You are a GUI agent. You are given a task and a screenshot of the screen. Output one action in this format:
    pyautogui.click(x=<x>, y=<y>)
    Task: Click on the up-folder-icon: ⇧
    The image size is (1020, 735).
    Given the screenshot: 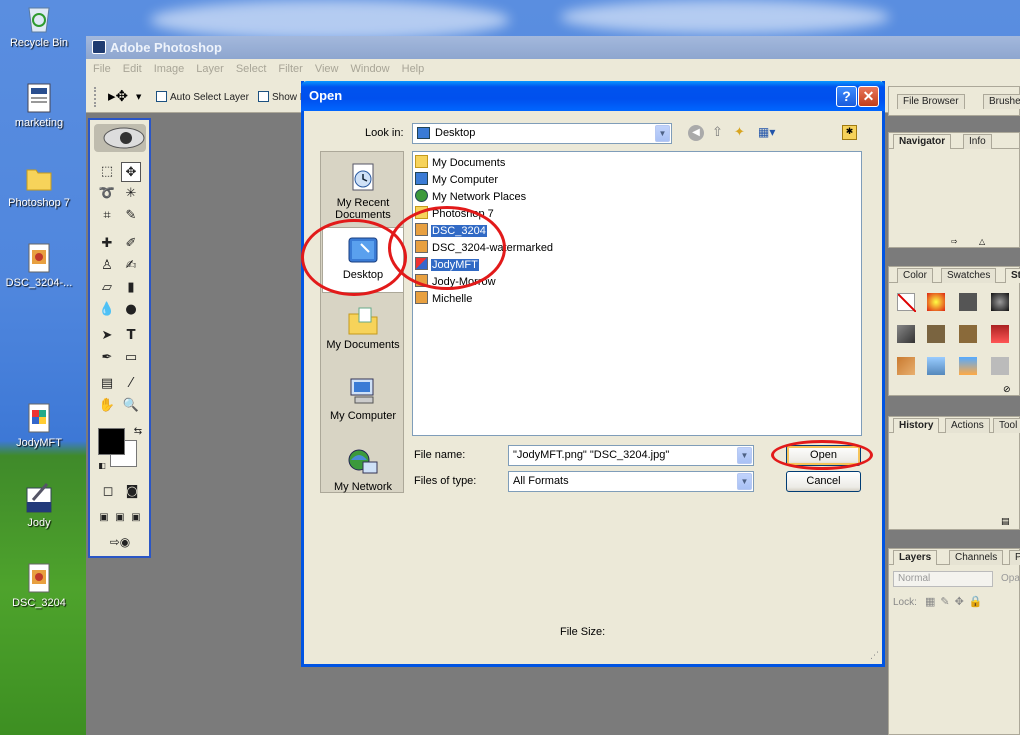 What is the action you would take?
    pyautogui.click(x=717, y=132)
    